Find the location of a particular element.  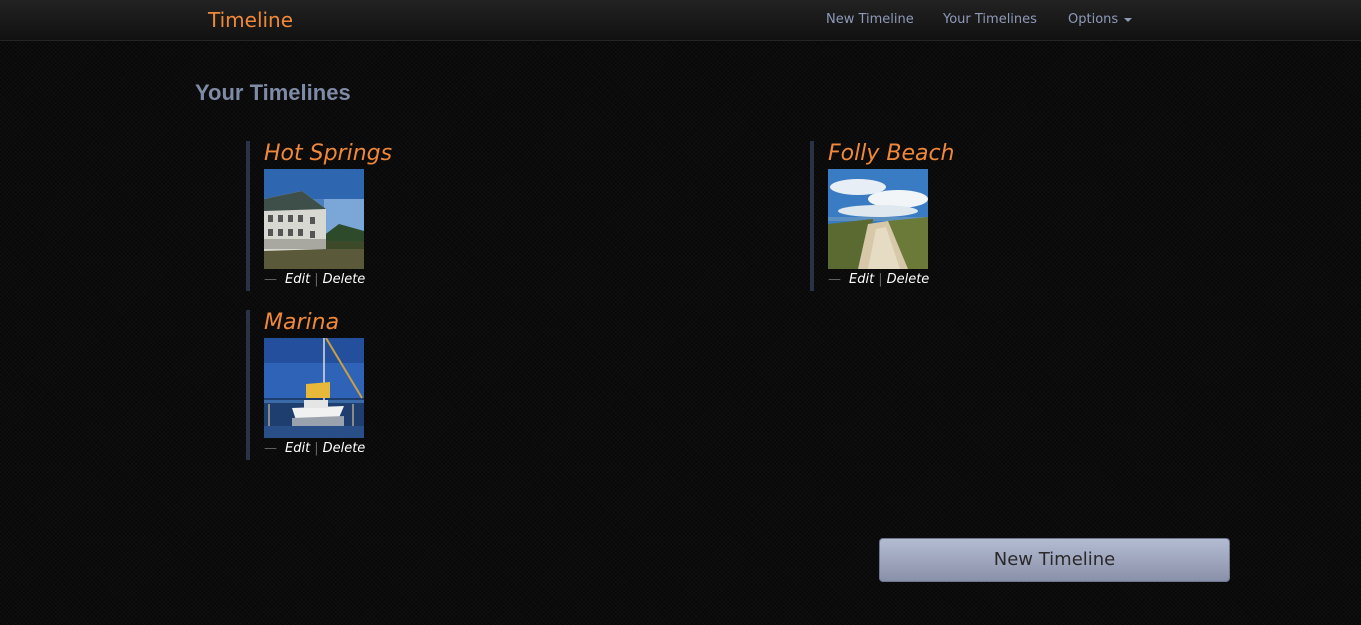

nav-options-dropdown: Options is located at coordinates (1100, 19).